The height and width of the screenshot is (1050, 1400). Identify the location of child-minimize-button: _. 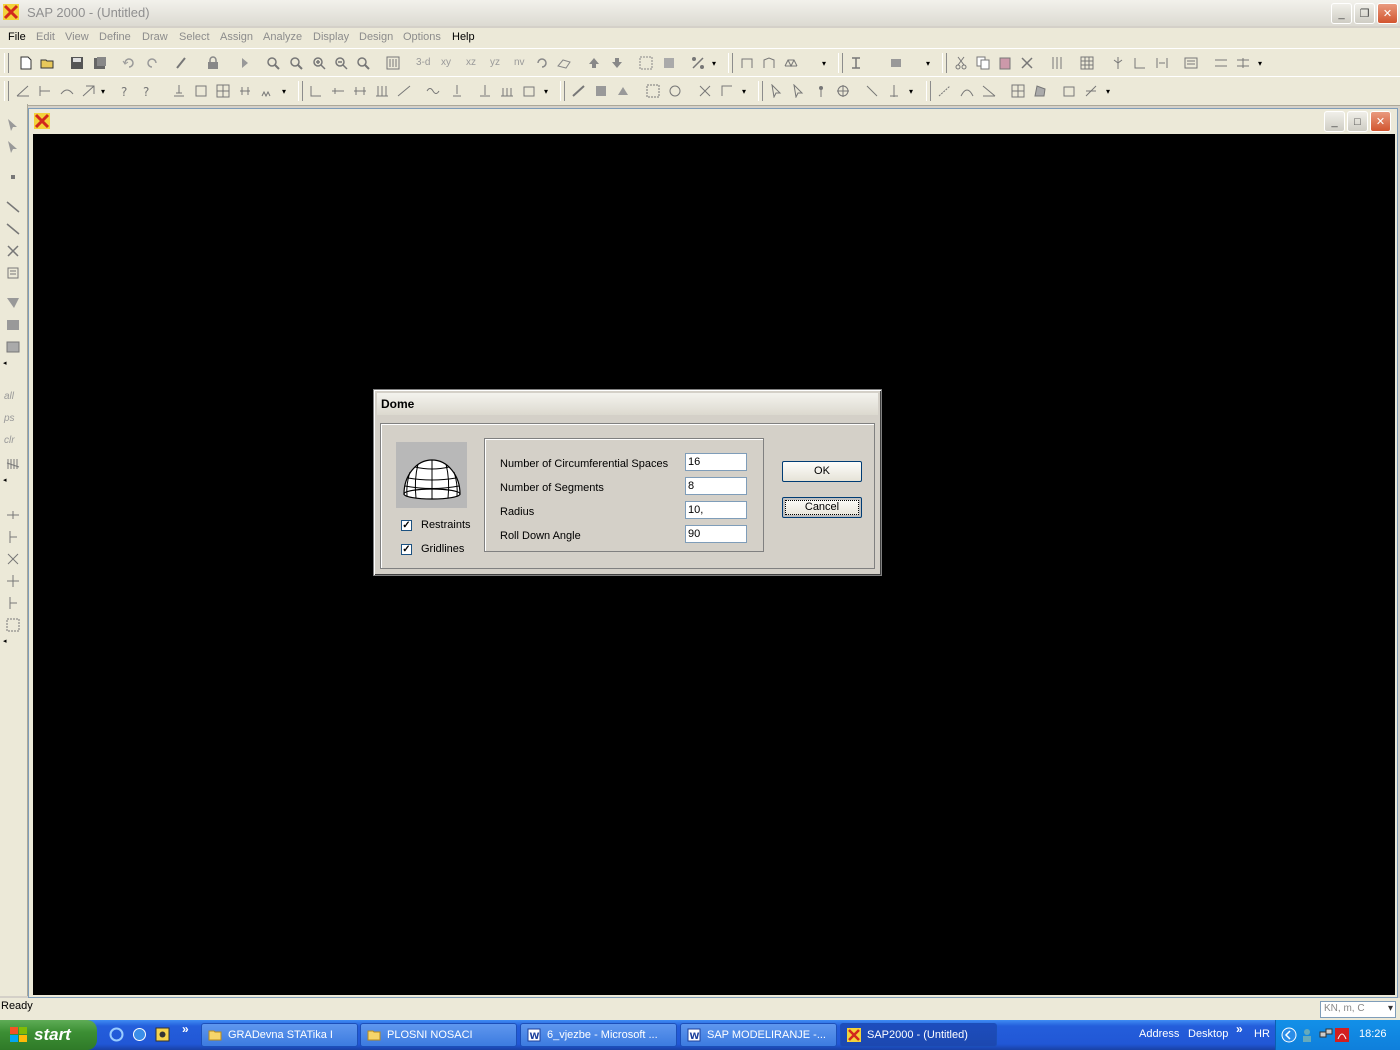
(1334, 121).